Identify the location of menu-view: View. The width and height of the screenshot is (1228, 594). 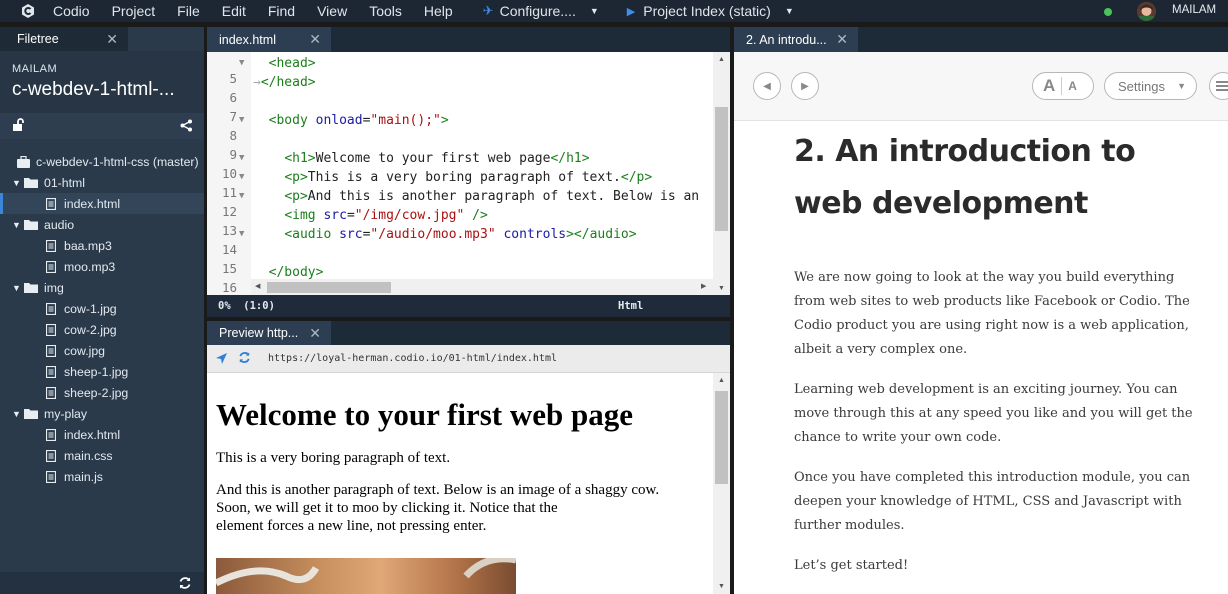
(332, 11).